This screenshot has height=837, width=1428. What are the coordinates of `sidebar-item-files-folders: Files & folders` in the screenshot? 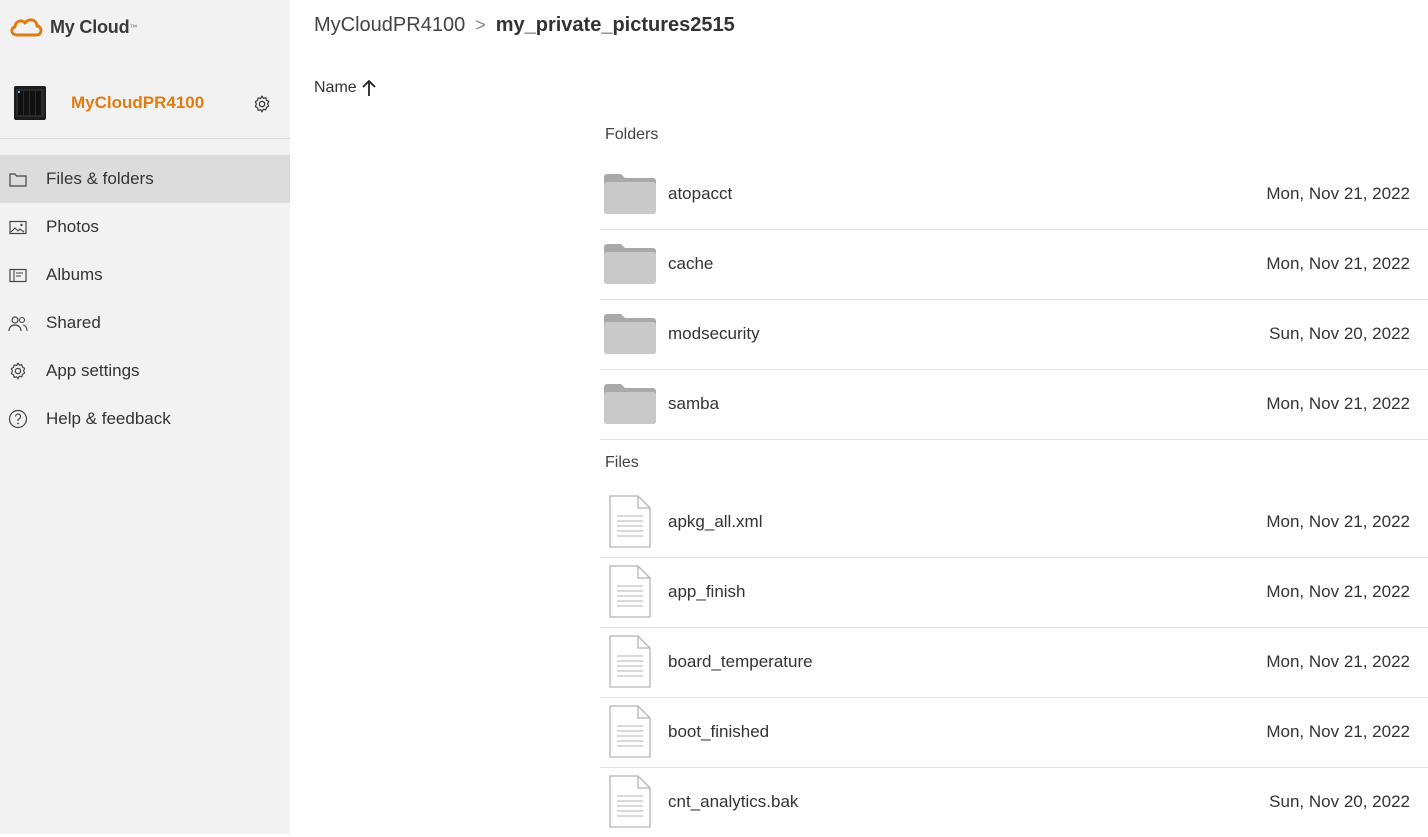 It's located at (145, 179).